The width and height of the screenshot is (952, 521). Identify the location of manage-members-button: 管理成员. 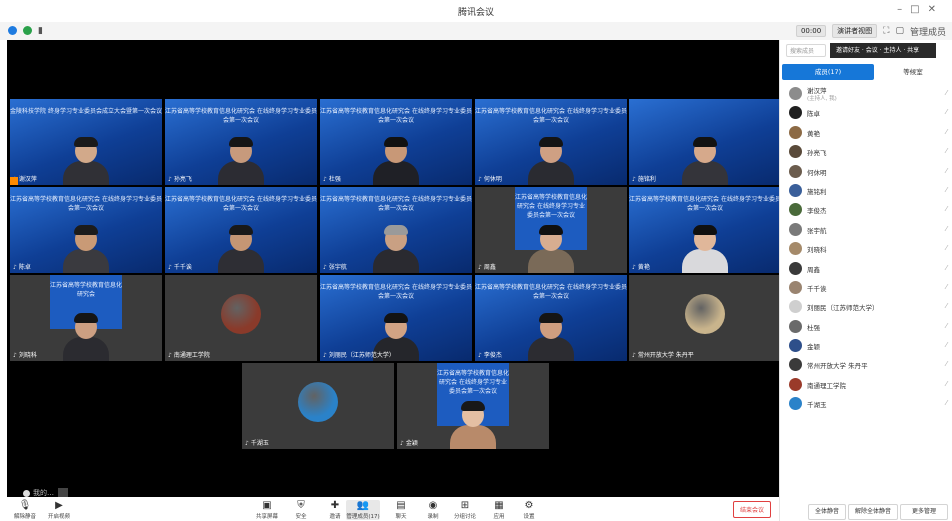
(928, 31).